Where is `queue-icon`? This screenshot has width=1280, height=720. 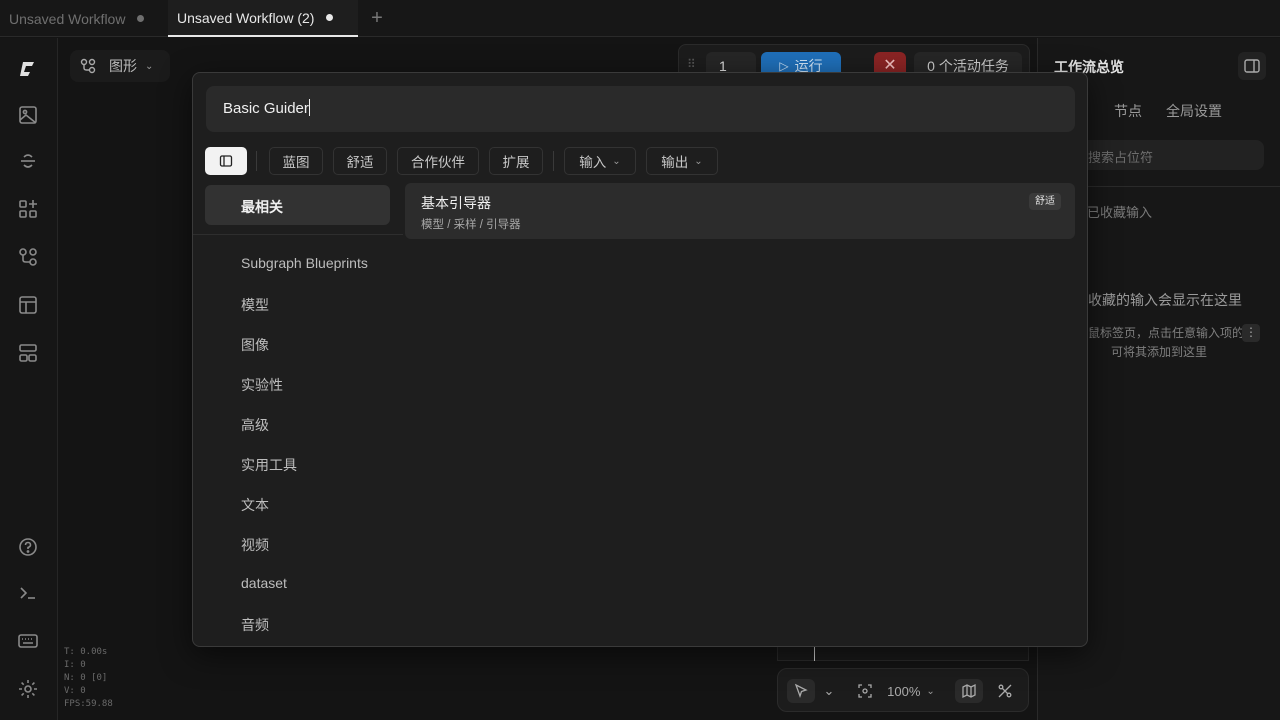
queue-icon is located at coordinates (28, 353).